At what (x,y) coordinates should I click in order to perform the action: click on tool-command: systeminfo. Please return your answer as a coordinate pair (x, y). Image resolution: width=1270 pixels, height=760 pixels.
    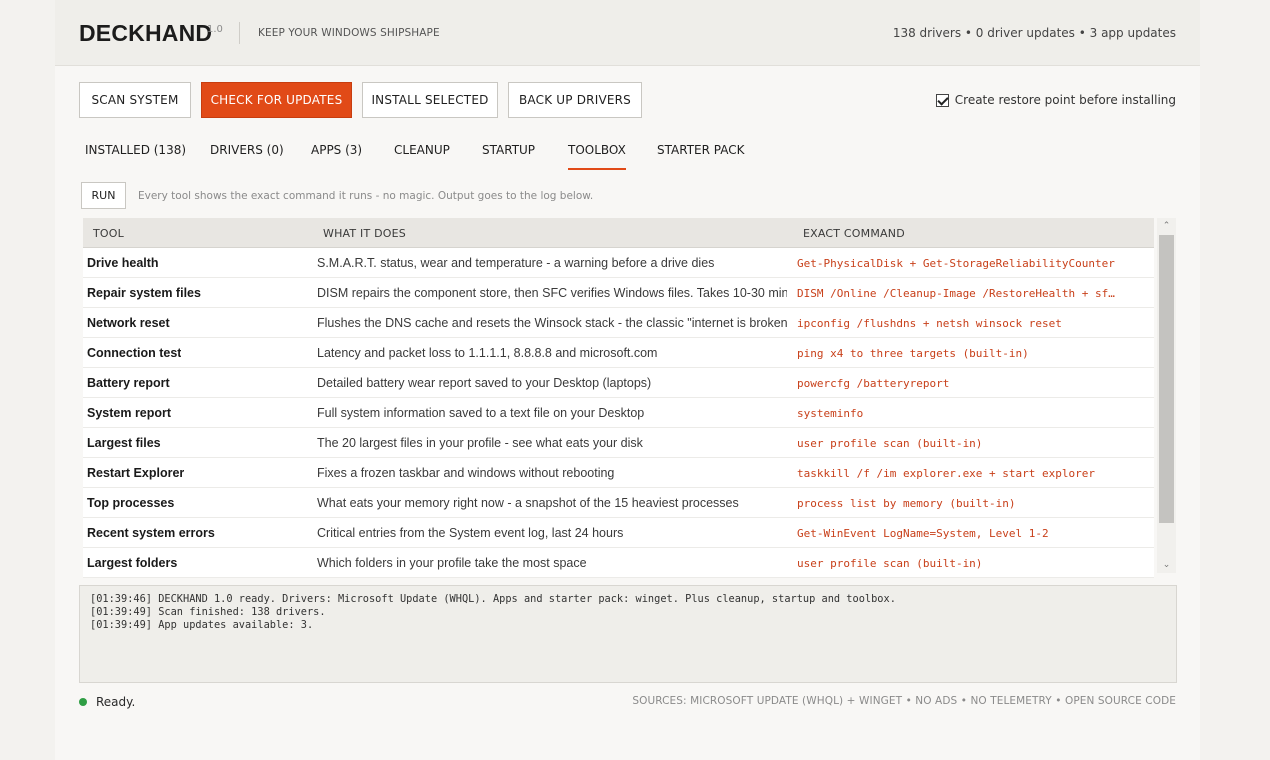
    Looking at the image, I should click on (830, 413).